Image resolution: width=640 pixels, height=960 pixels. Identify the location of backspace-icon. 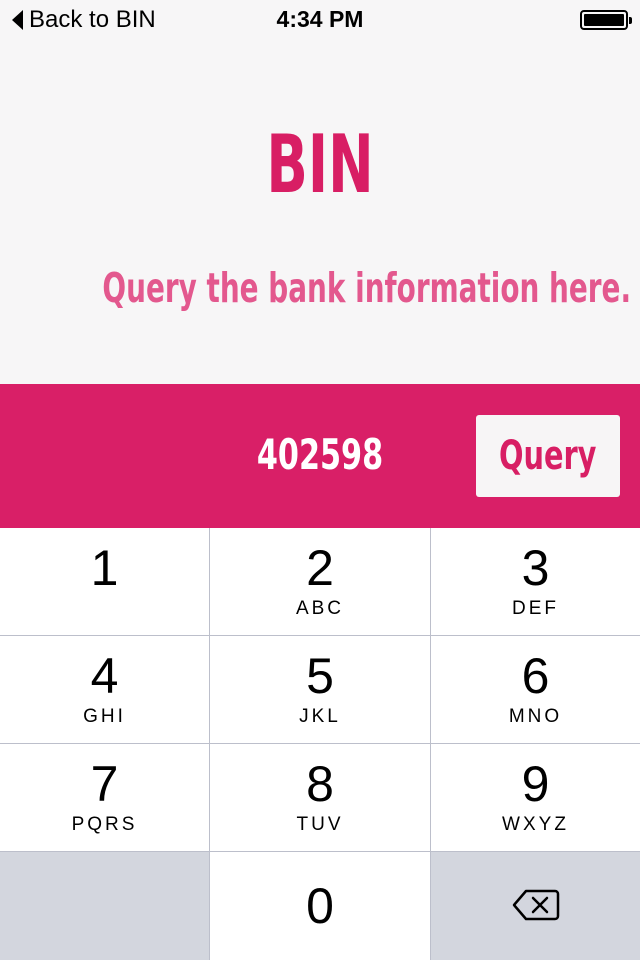
(535, 905).